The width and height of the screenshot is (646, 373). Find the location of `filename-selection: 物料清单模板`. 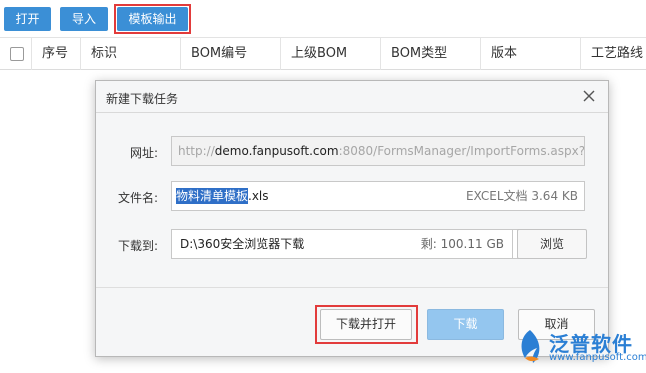

filename-selection: 物料清单模板 is located at coordinates (212, 196).